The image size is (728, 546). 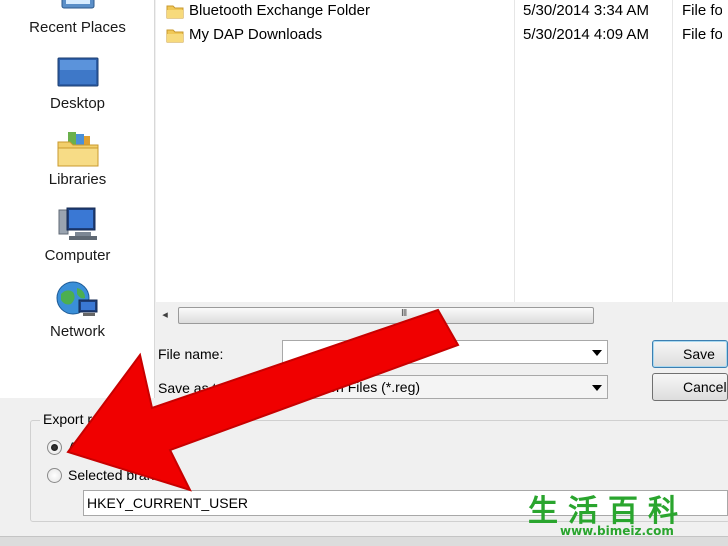 I want to click on computer-icon, so click(x=77, y=223).